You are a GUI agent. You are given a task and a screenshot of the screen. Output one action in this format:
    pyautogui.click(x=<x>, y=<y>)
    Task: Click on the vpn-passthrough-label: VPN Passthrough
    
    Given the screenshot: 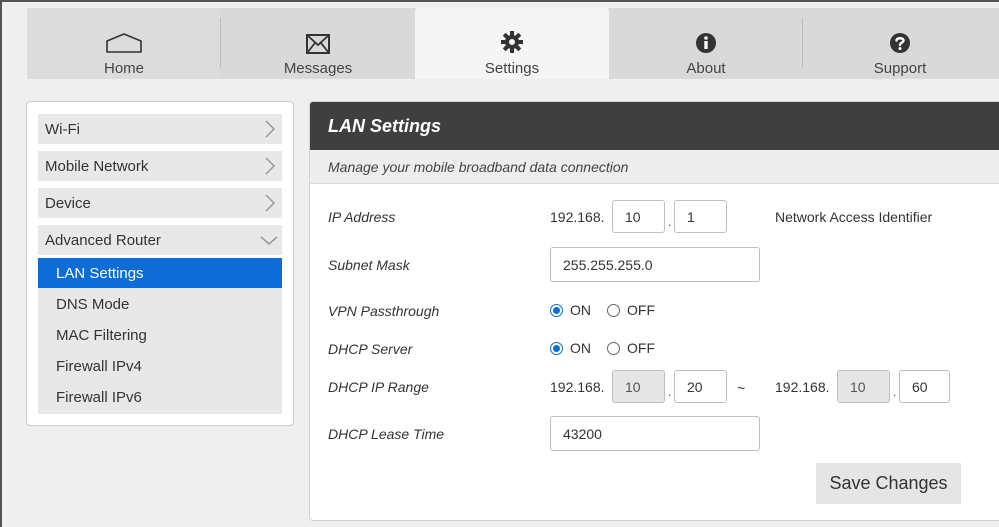 What is the action you would take?
    pyautogui.click(x=384, y=311)
    